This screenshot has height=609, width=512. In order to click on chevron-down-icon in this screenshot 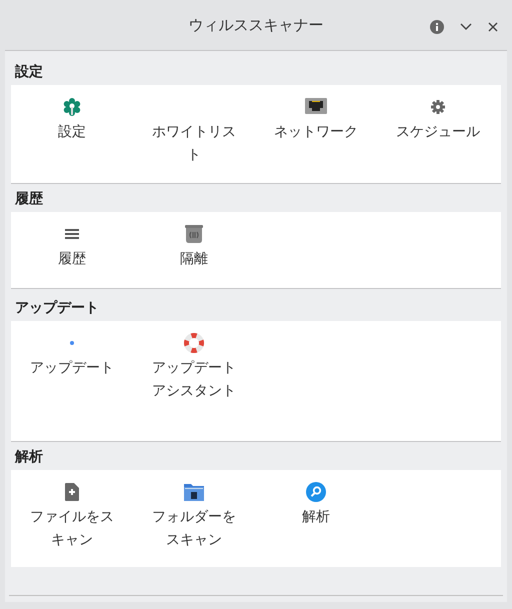, I will do `click(466, 27)`.